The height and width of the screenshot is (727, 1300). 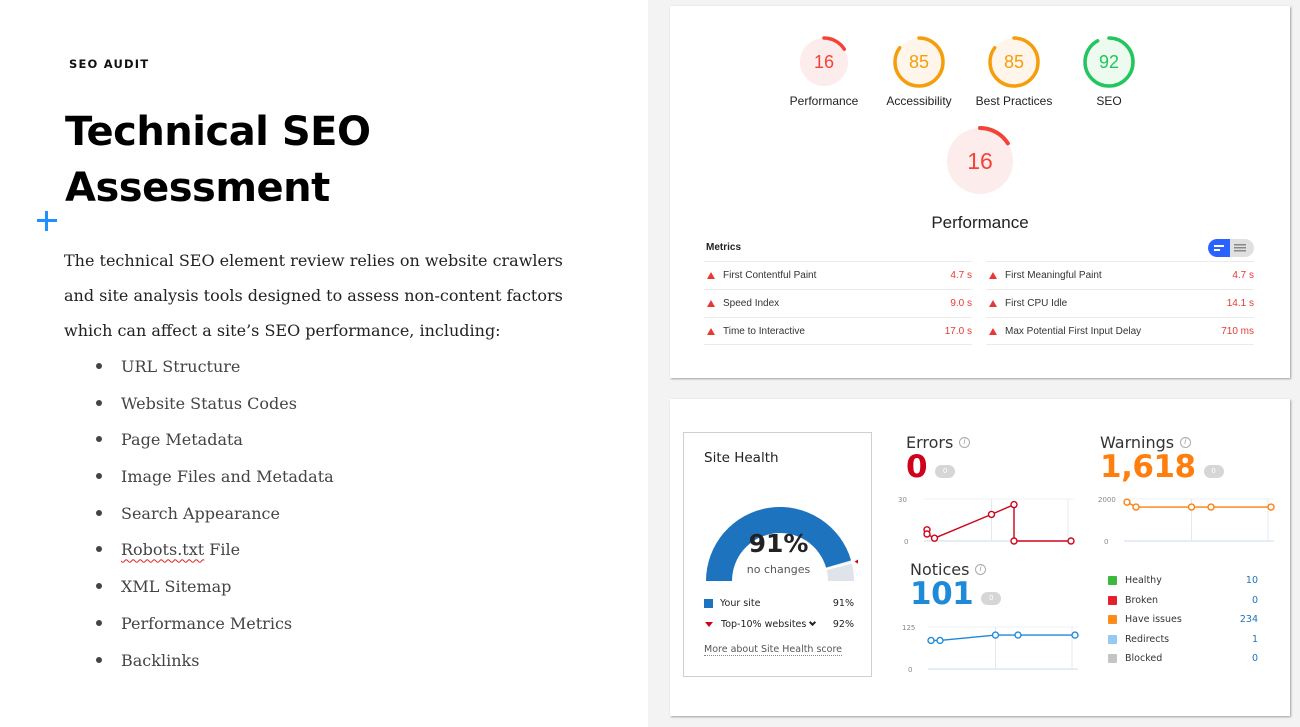 I want to click on metric-value: 710 ms, so click(x=1237, y=331).